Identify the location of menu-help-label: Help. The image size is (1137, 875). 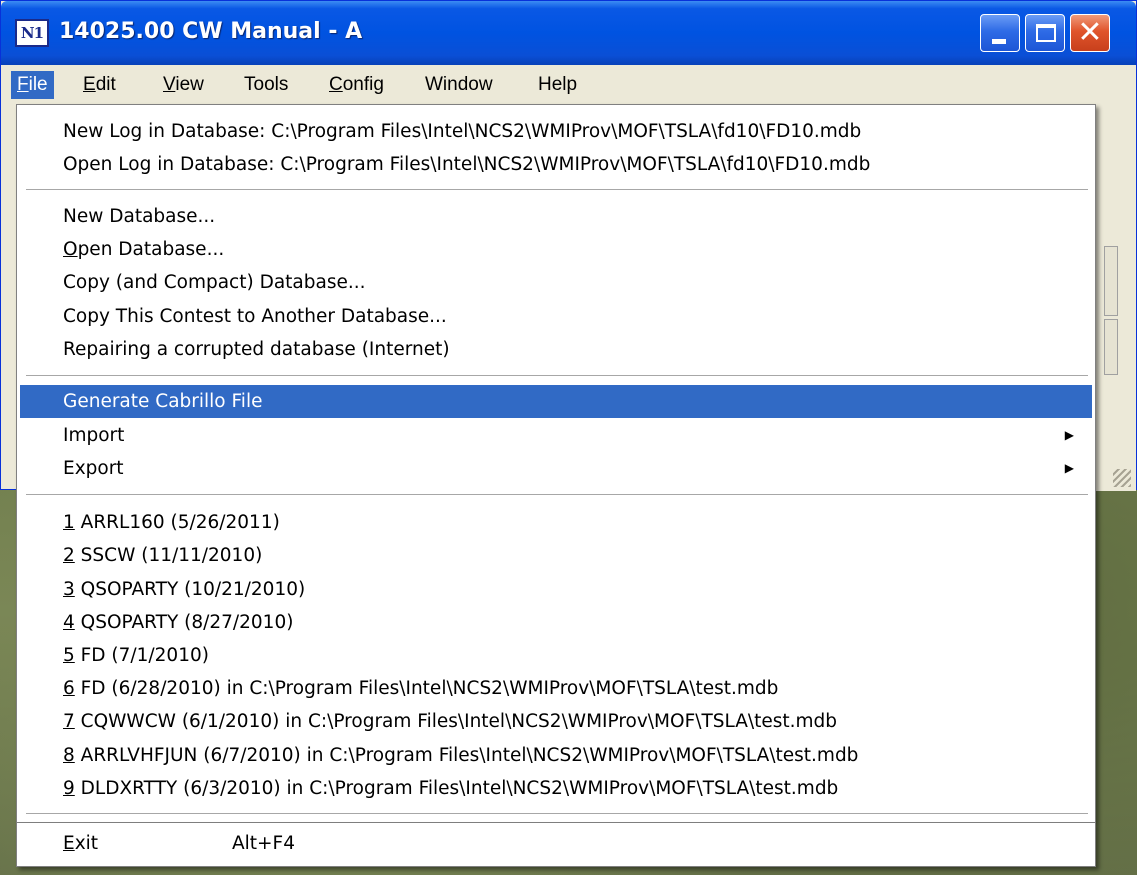
(558, 84).